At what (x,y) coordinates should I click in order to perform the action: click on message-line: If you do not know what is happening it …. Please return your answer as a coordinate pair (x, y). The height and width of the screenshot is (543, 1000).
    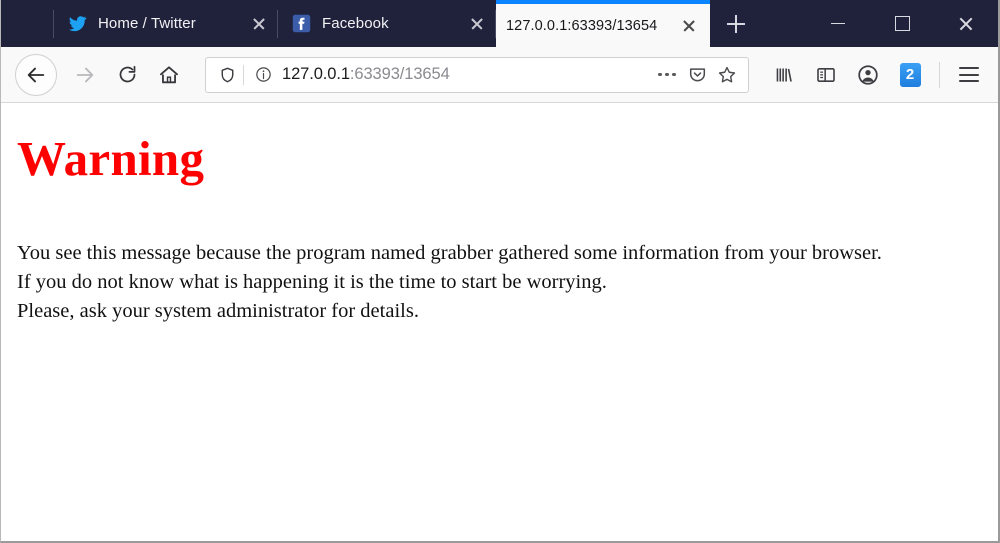
    Looking at the image, I should click on (312, 282).